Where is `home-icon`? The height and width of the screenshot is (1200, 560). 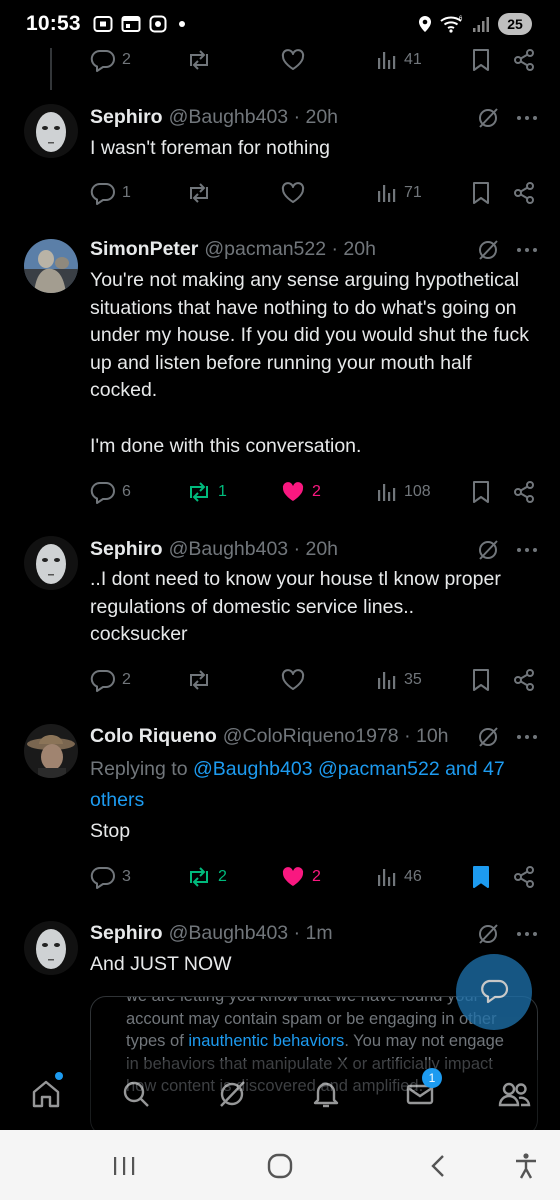 home-icon is located at coordinates (46, 1094).